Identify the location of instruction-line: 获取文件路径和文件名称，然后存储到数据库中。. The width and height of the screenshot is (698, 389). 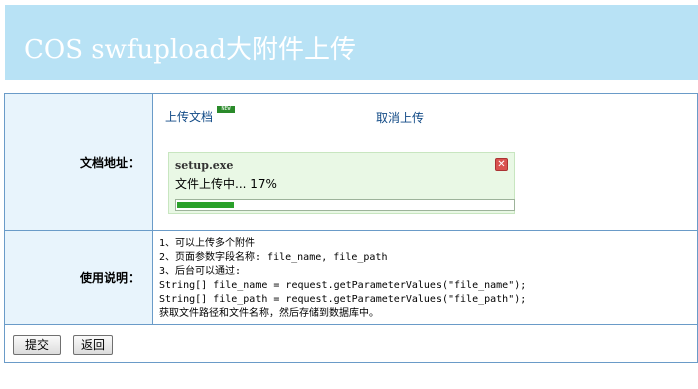
(269, 313).